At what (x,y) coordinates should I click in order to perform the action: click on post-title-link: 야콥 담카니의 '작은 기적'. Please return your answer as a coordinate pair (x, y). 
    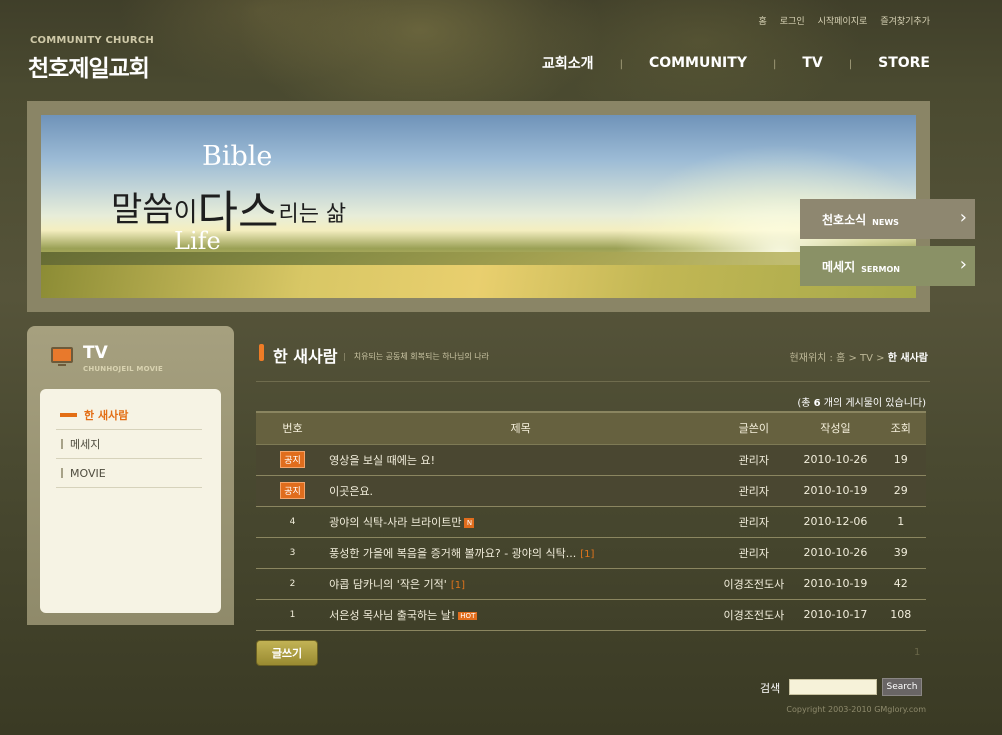
    Looking at the image, I should click on (388, 584).